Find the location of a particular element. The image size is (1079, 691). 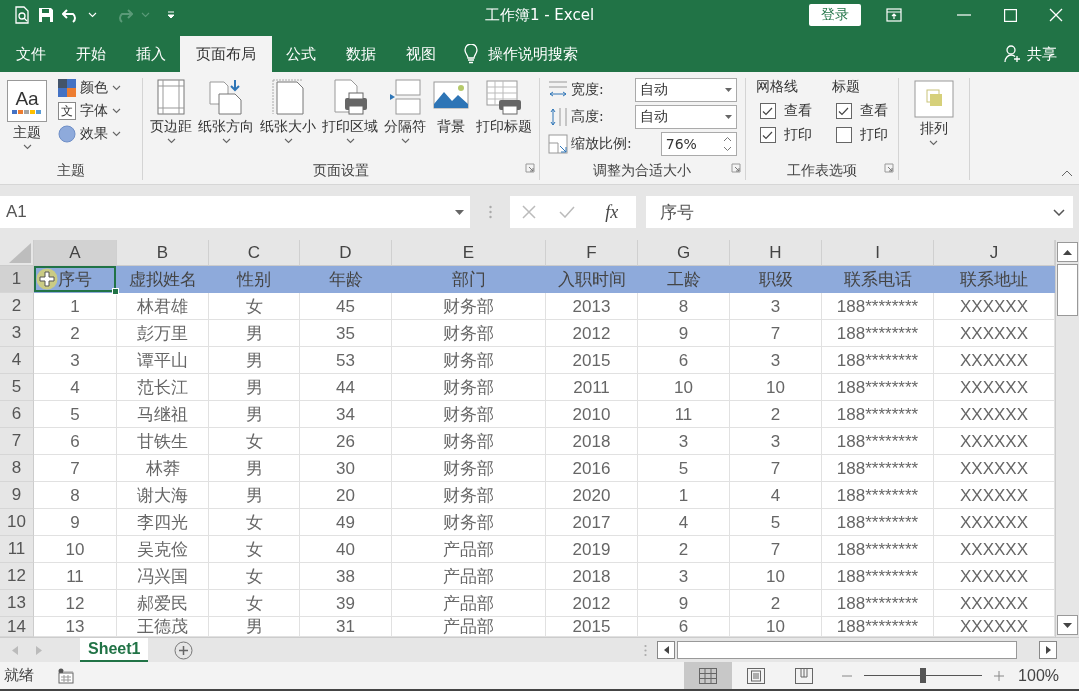

add-sheet-icon is located at coordinates (184, 650).